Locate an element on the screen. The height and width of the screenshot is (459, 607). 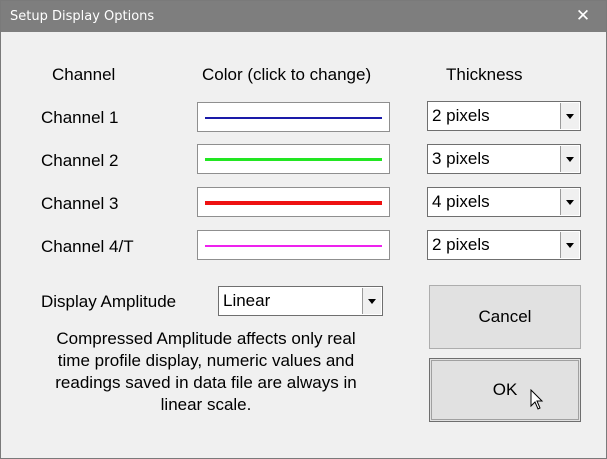
channel-2-thickness-value: 3 pixels is located at coordinates (461, 158).